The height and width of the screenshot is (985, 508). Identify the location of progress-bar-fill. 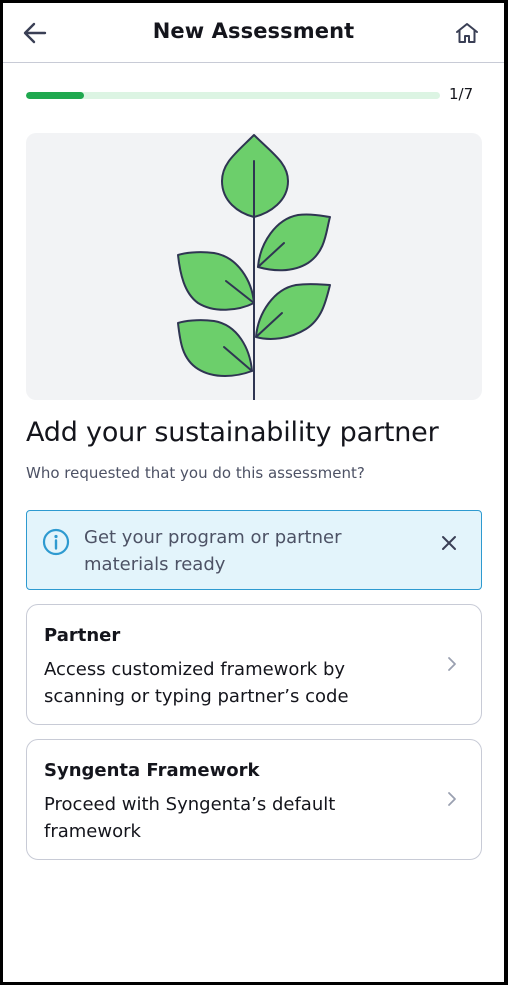
(55, 95).